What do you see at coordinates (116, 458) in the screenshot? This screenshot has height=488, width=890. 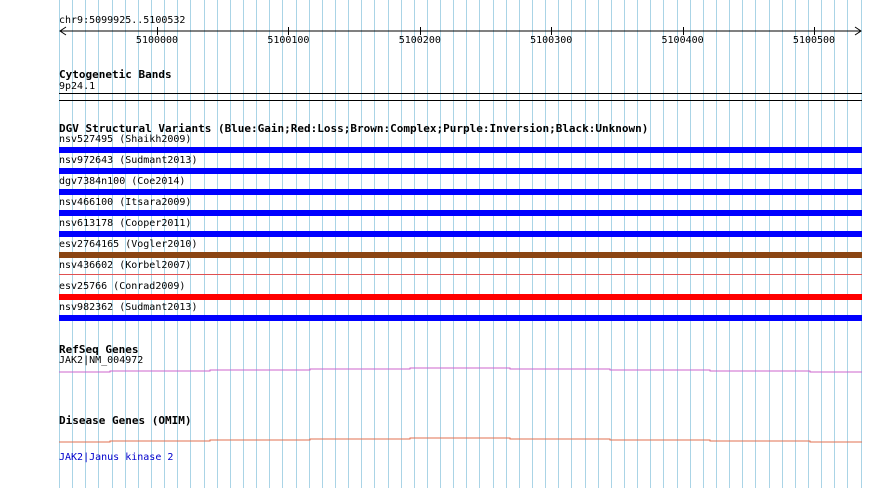 I see `omim-gene-link: JAK2|Janus kinase 2` at bounding box center [116, 458].